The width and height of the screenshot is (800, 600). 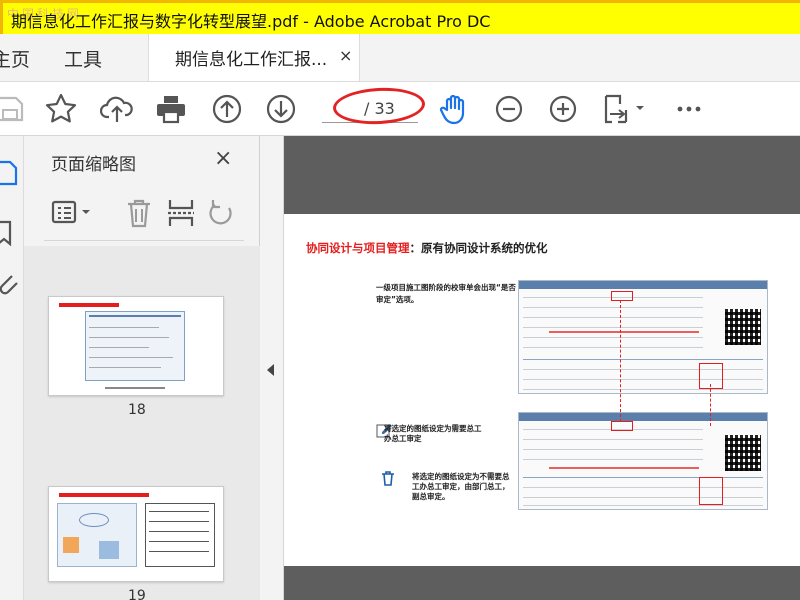 What do you see at coordinates (743, 327) in the screenshot?
I see `qr-code-upper` at bounding box center [743, 327].